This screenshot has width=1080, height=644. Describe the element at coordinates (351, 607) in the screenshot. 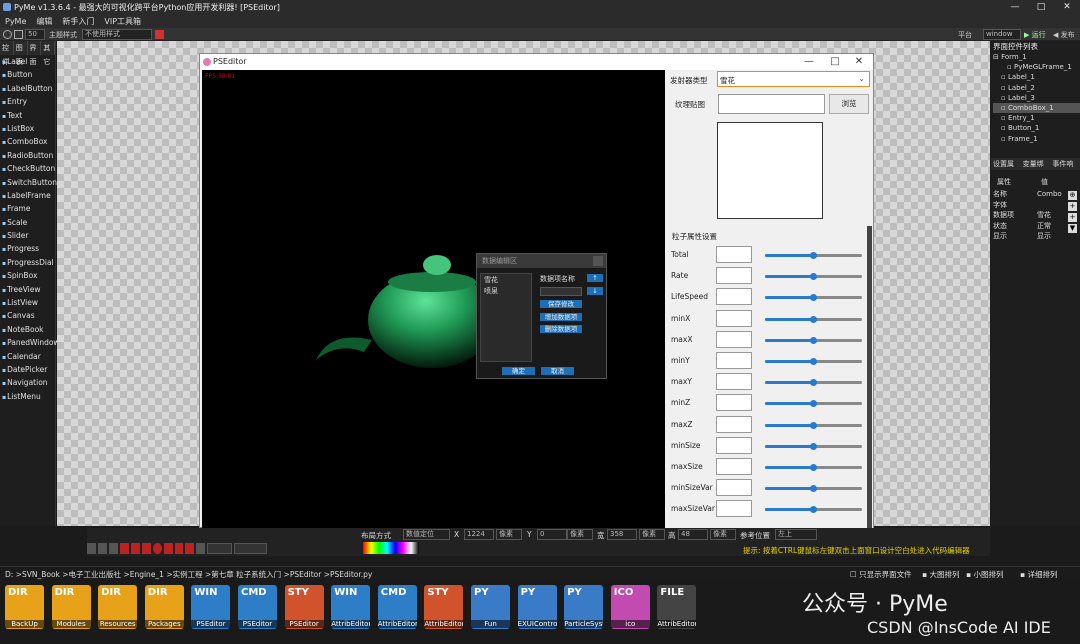

I see `file-item-win: WIN AttribEditor` at that location.